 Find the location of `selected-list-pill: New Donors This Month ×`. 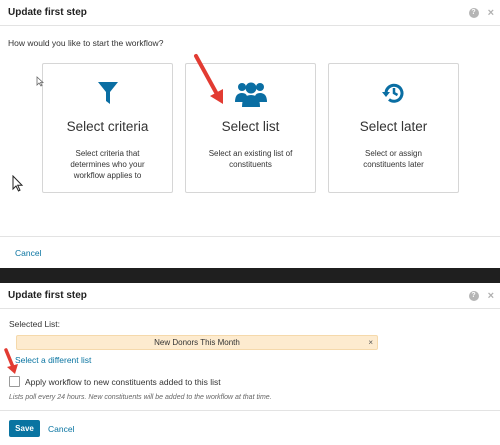

selected-list-pill: New Donors This Month × is located at coordinates (197, 342).